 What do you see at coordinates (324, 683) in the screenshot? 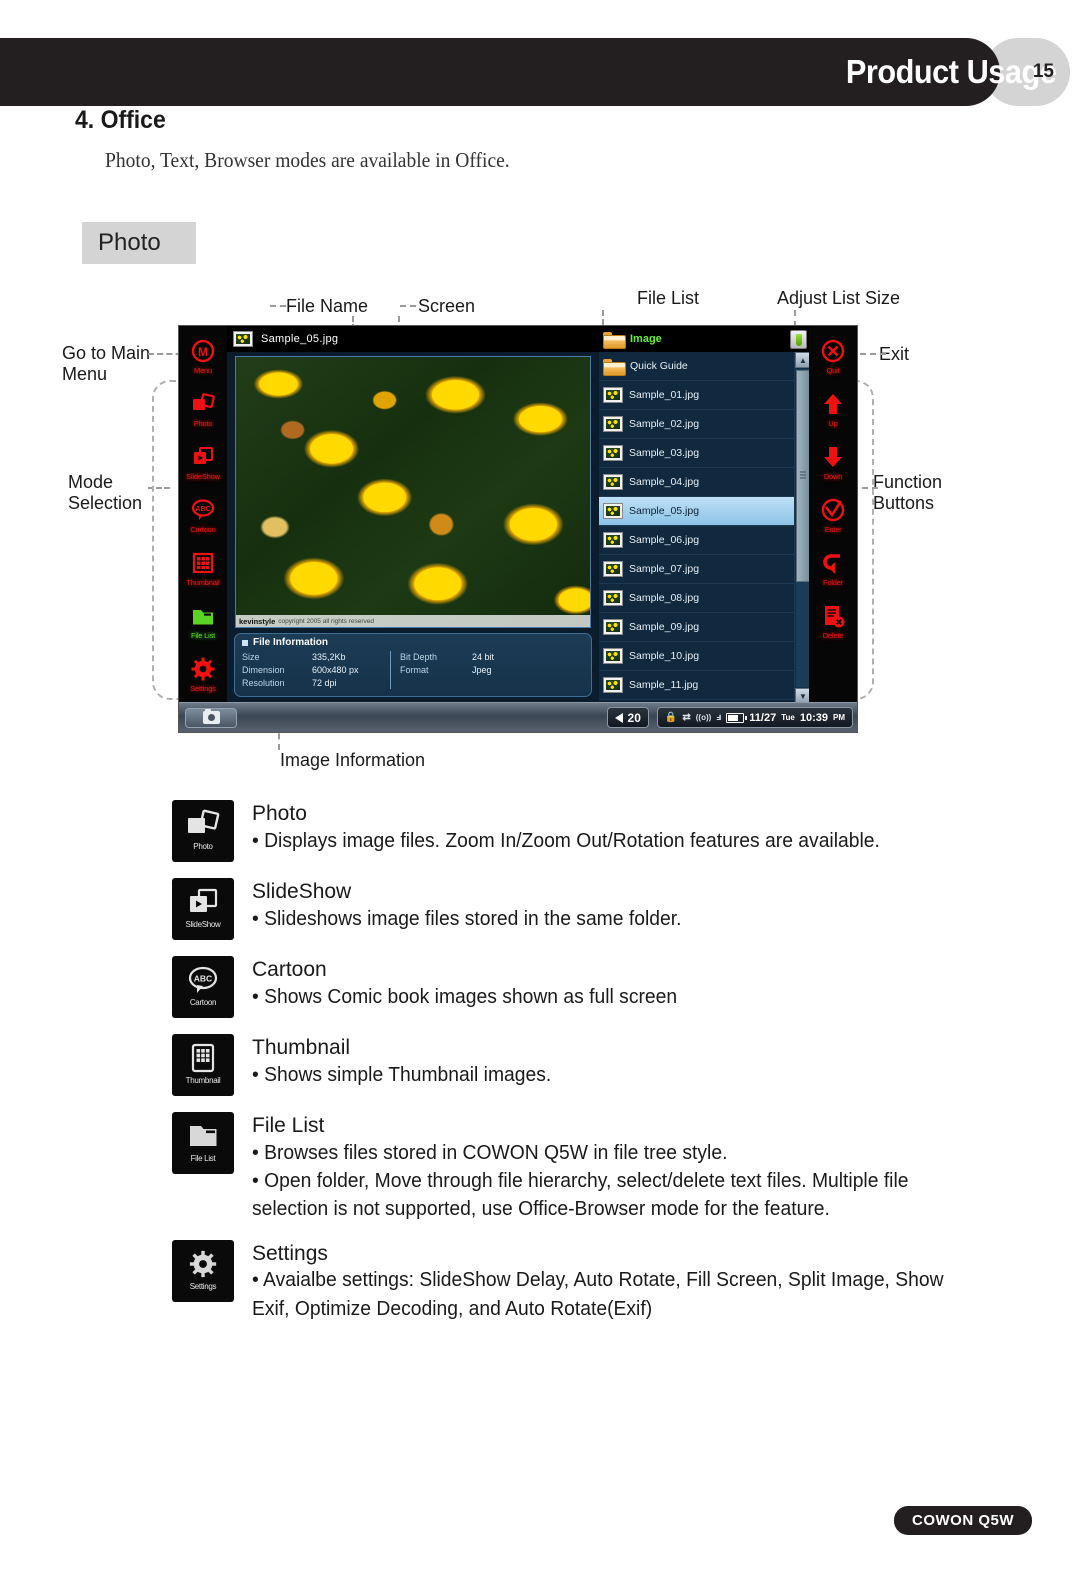
I see `file-info-value-resolution: 72 dpi` at bounding box center [324, 683].